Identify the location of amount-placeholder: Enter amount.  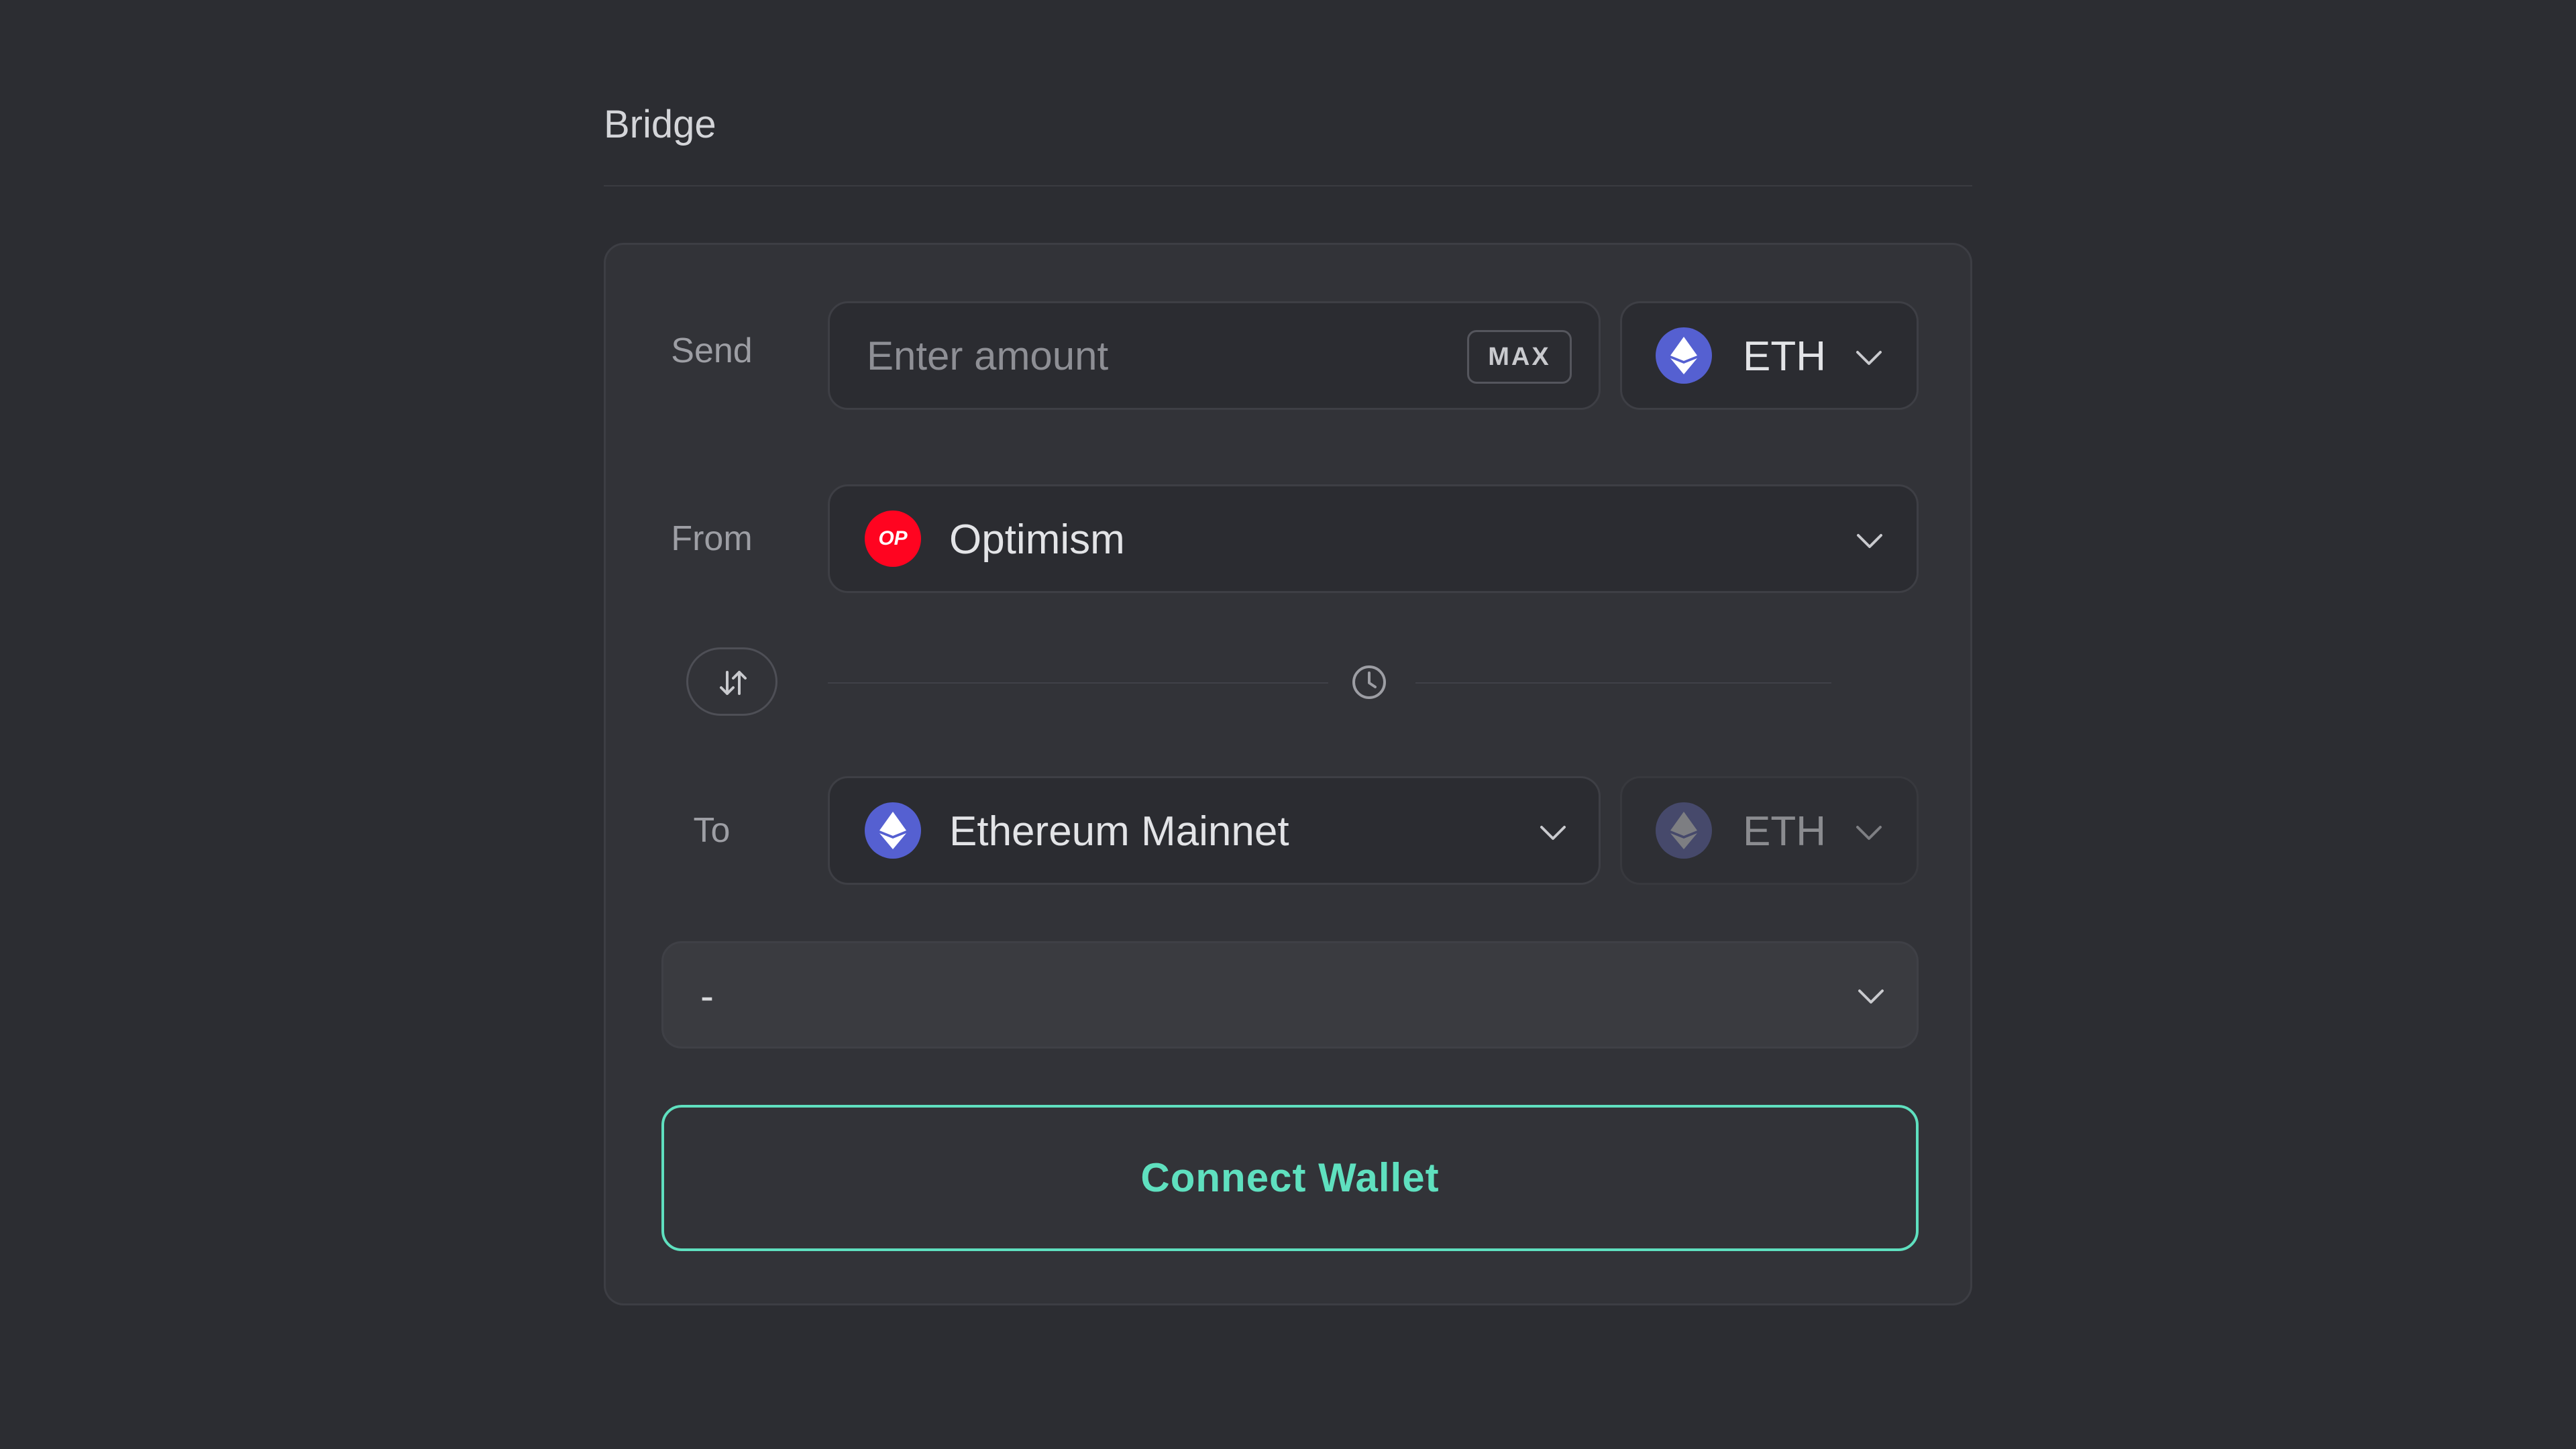
(988, 355).